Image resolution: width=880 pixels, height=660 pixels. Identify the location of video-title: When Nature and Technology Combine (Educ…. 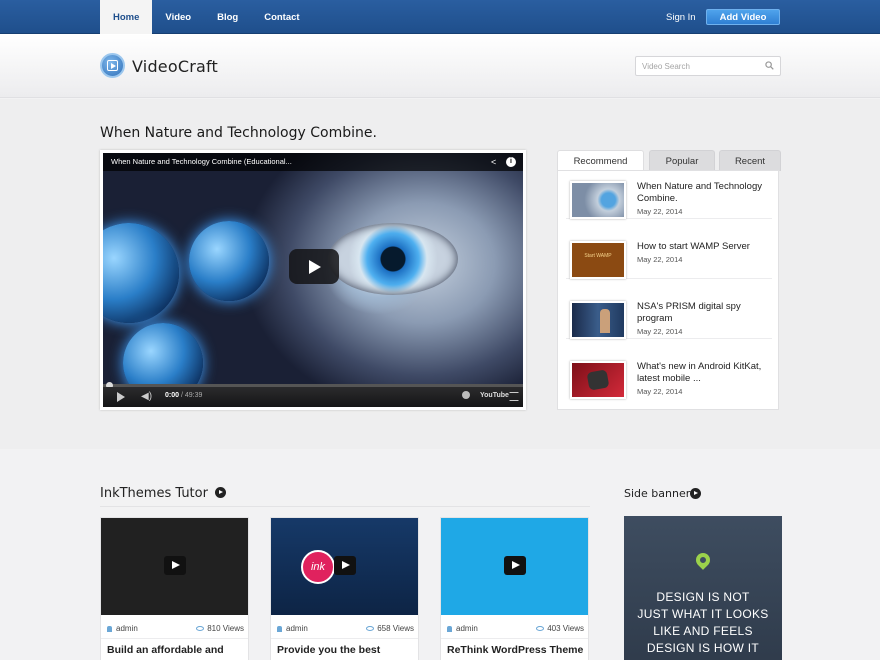
(201, 161).